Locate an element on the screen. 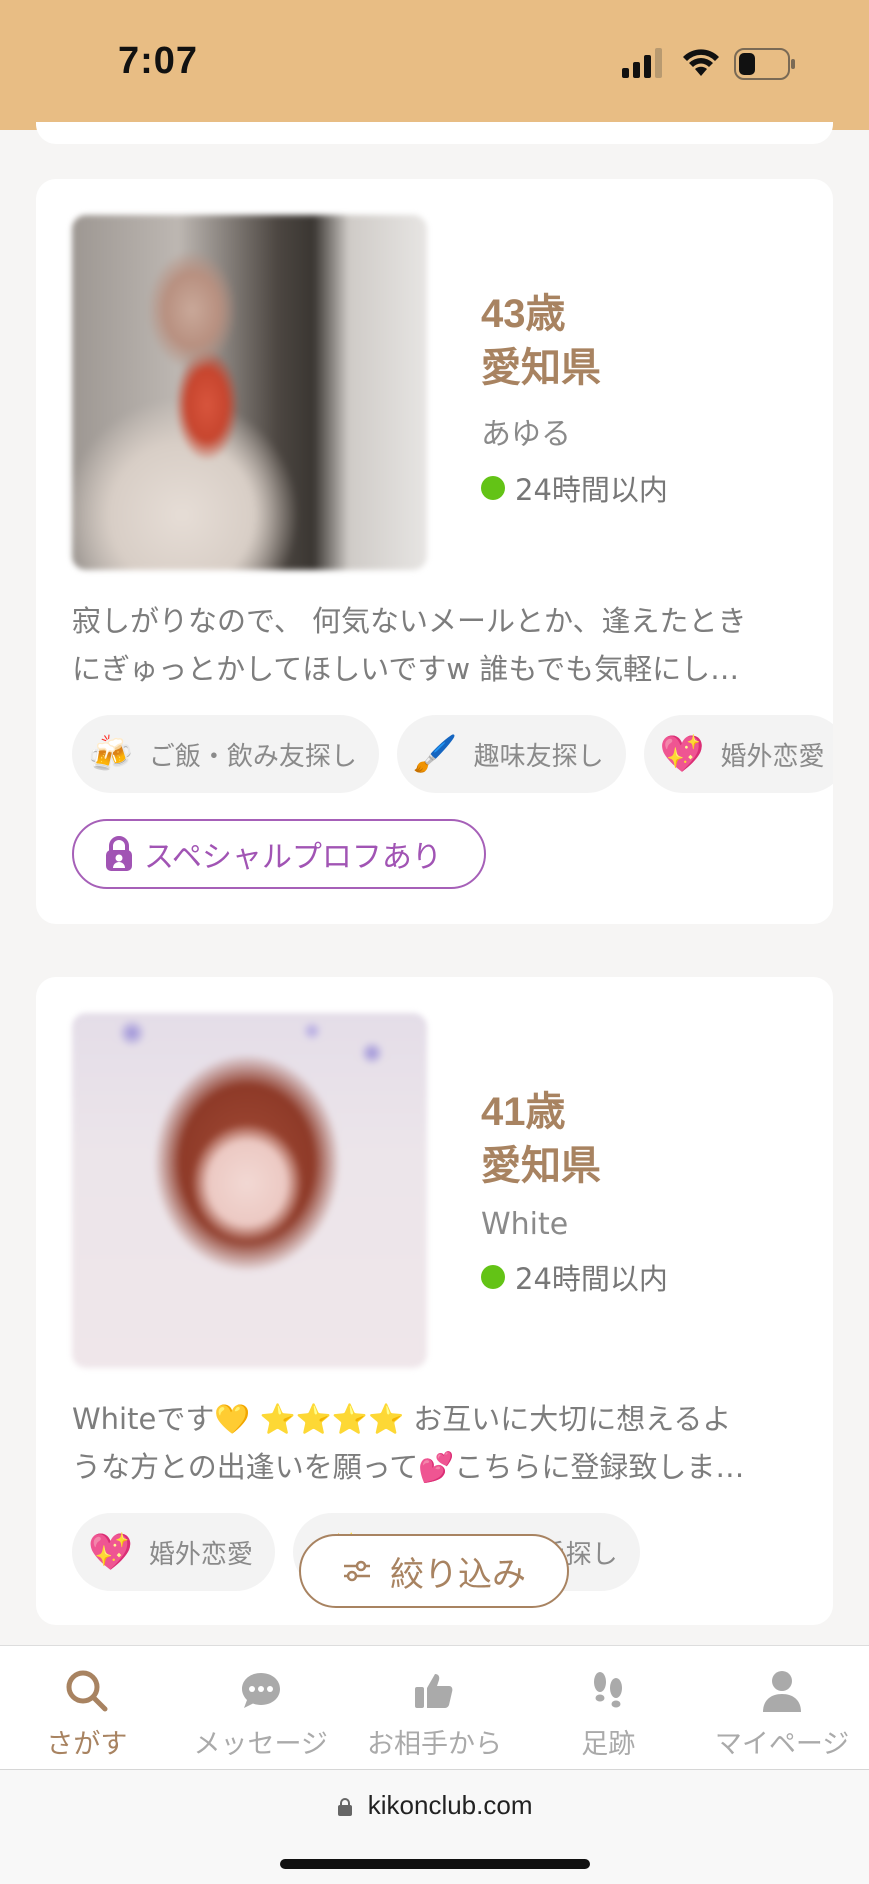 Image resolution: width=869 pixels, height=1884 pixels. previous-card-edge is located at coordinates (434, 133).